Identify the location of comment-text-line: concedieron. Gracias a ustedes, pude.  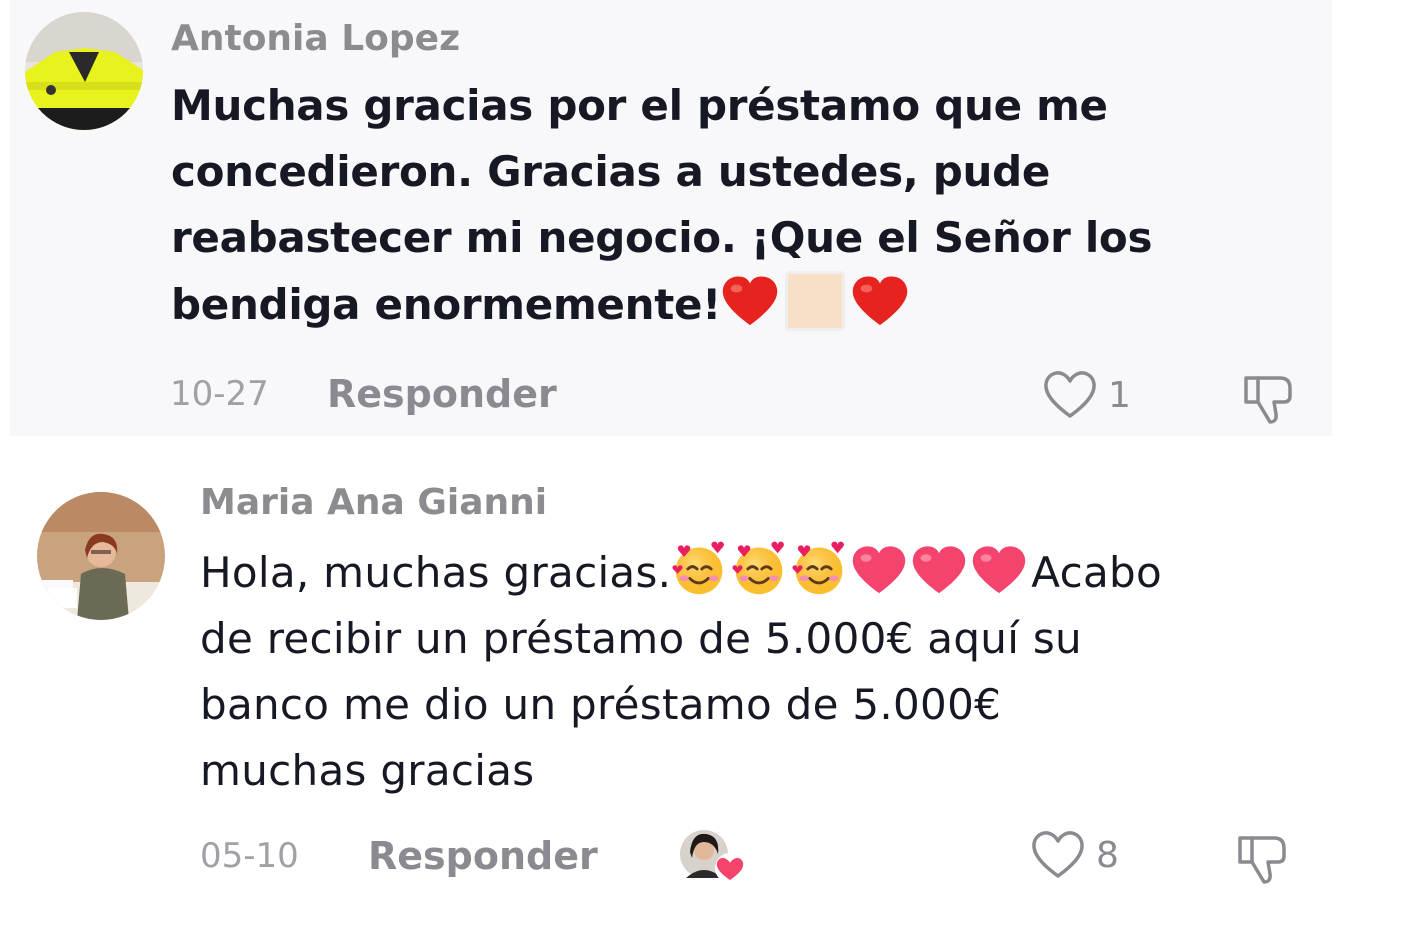
(611, 171).